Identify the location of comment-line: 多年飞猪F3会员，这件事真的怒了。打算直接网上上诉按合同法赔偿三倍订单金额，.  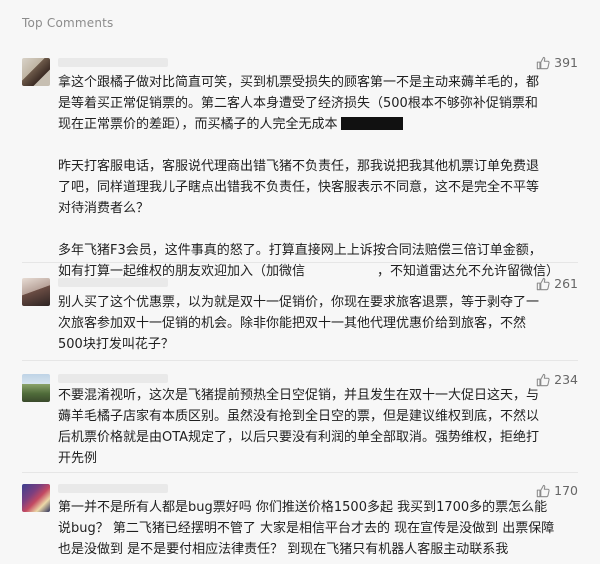
(300, 250).